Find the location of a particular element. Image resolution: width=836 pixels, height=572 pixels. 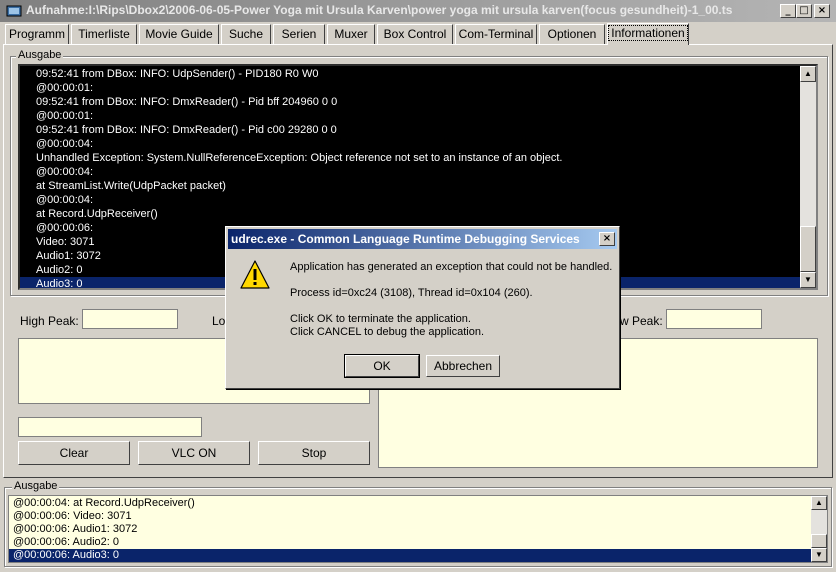

tab-muxer: Muxer is located at coordinates (351, 34).